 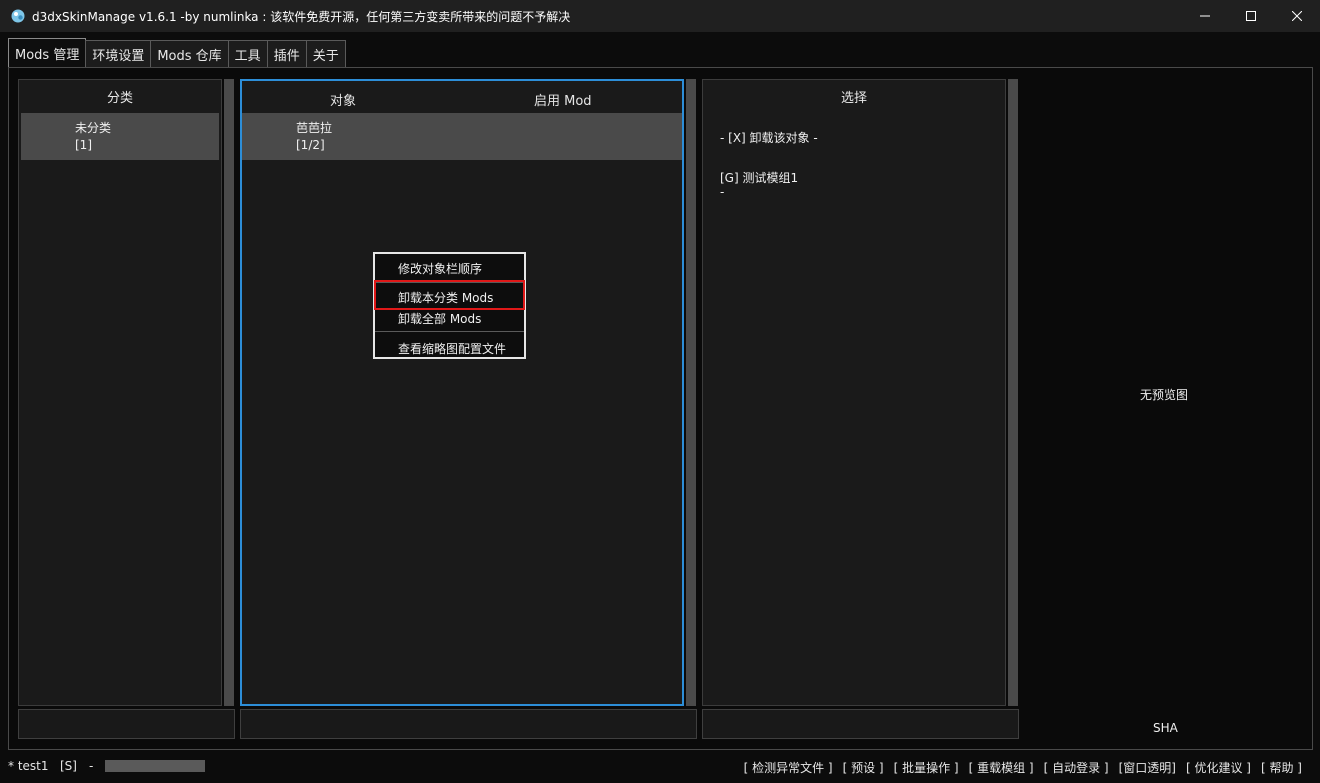 I want to click on object-header: 对象, so click(x=343, y=101).